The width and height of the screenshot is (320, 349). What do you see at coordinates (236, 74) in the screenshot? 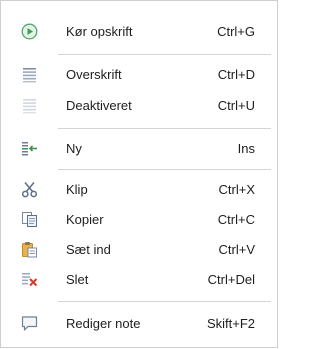
I see `menu-item-shortcut: Ctrl+D` at bounding box center [236, 74].